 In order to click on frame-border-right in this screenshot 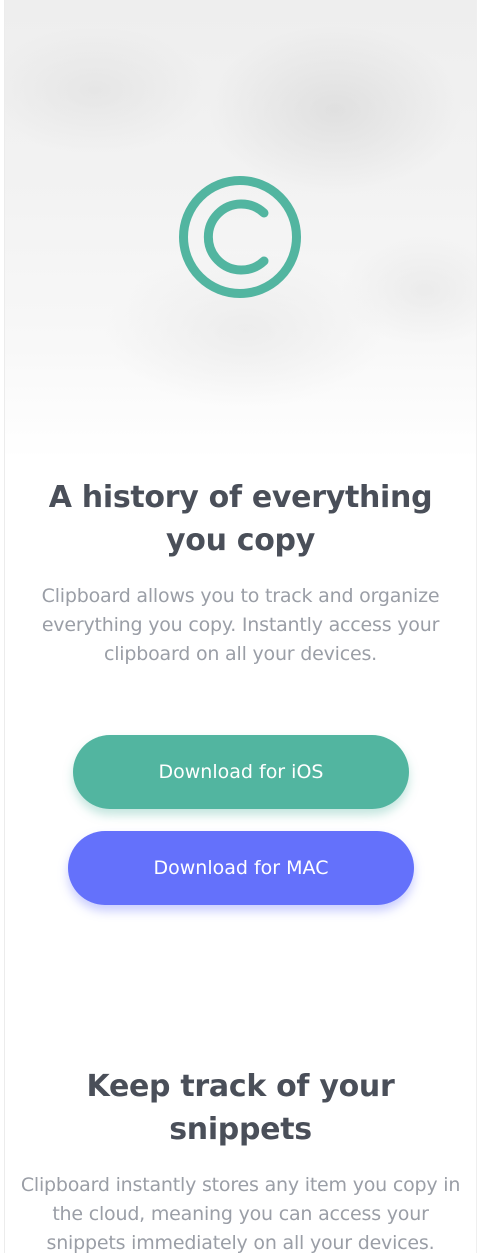, I will do `click(476, 626)`.